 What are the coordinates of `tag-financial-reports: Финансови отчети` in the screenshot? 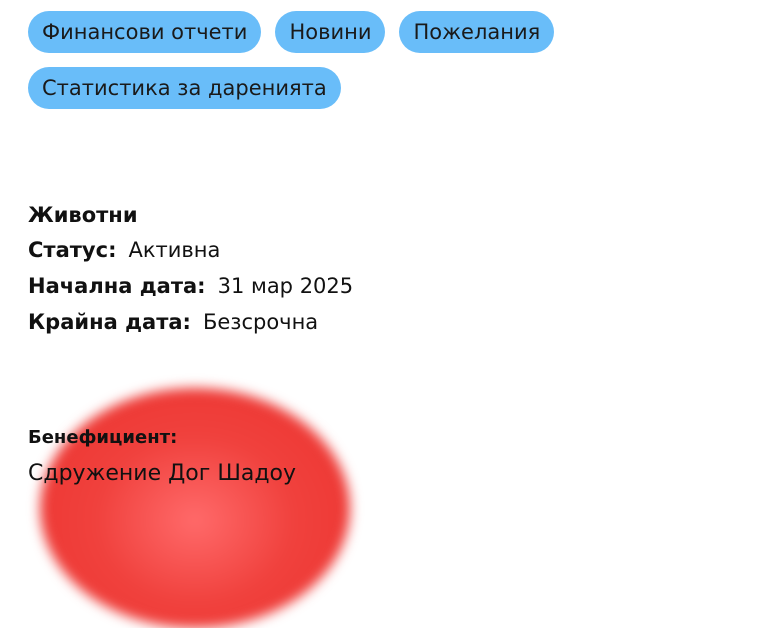 It's located at (145, 32).